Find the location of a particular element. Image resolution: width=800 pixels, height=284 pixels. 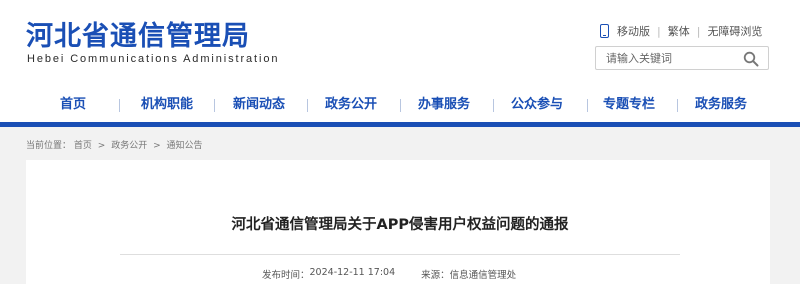

breadcrumb-government-affairs: 政务公开 is located at coordinates (129, 146).